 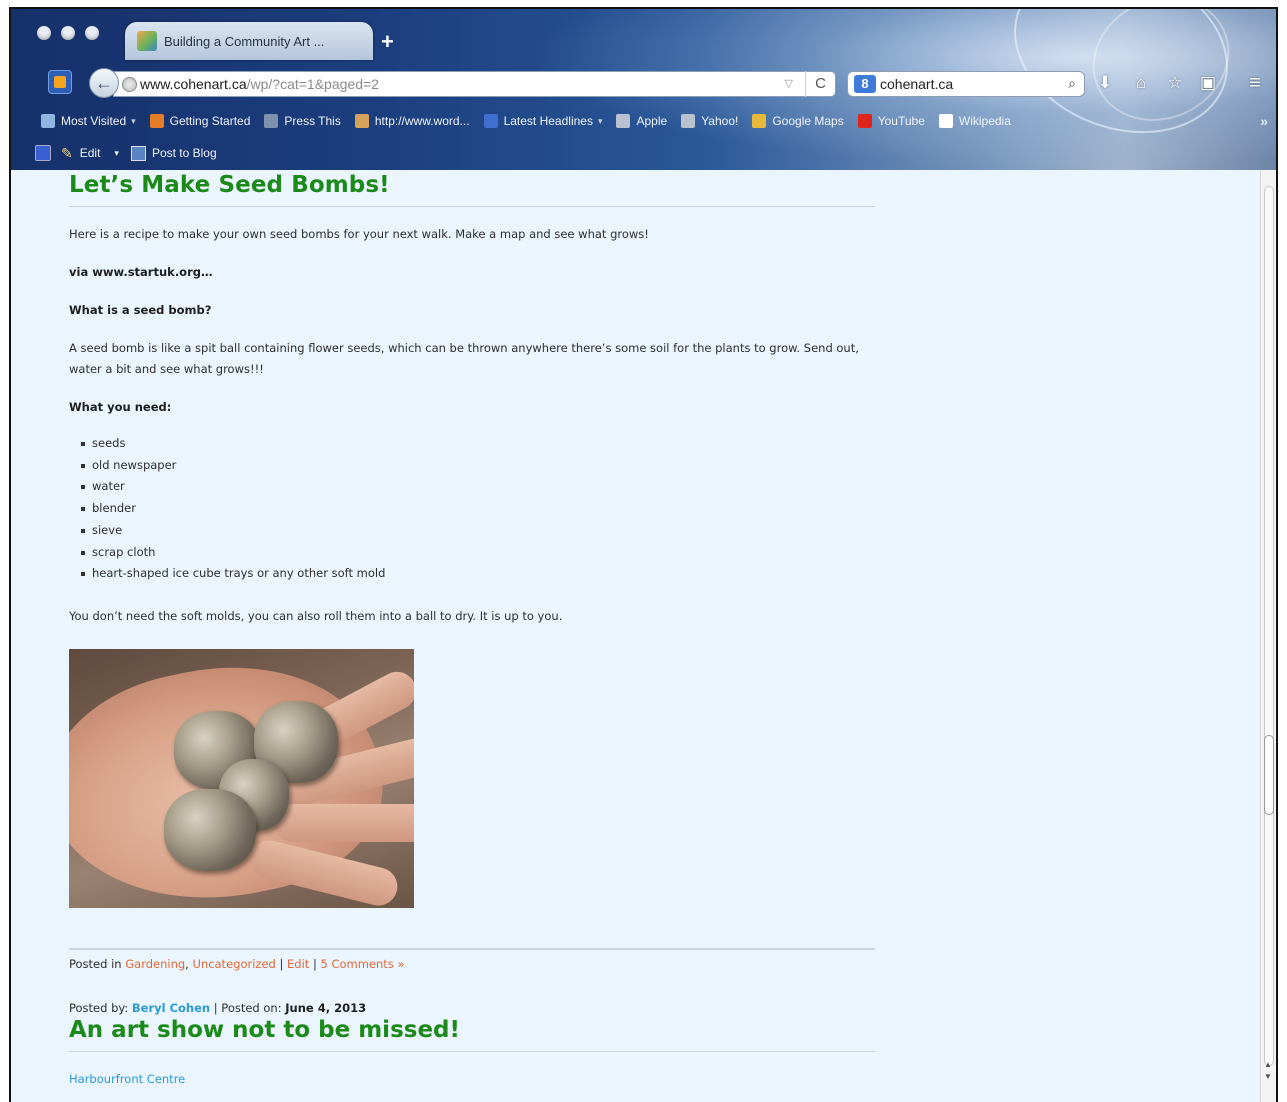 I want to click on scrollbar-thumb, so click(x=1269, y=775).